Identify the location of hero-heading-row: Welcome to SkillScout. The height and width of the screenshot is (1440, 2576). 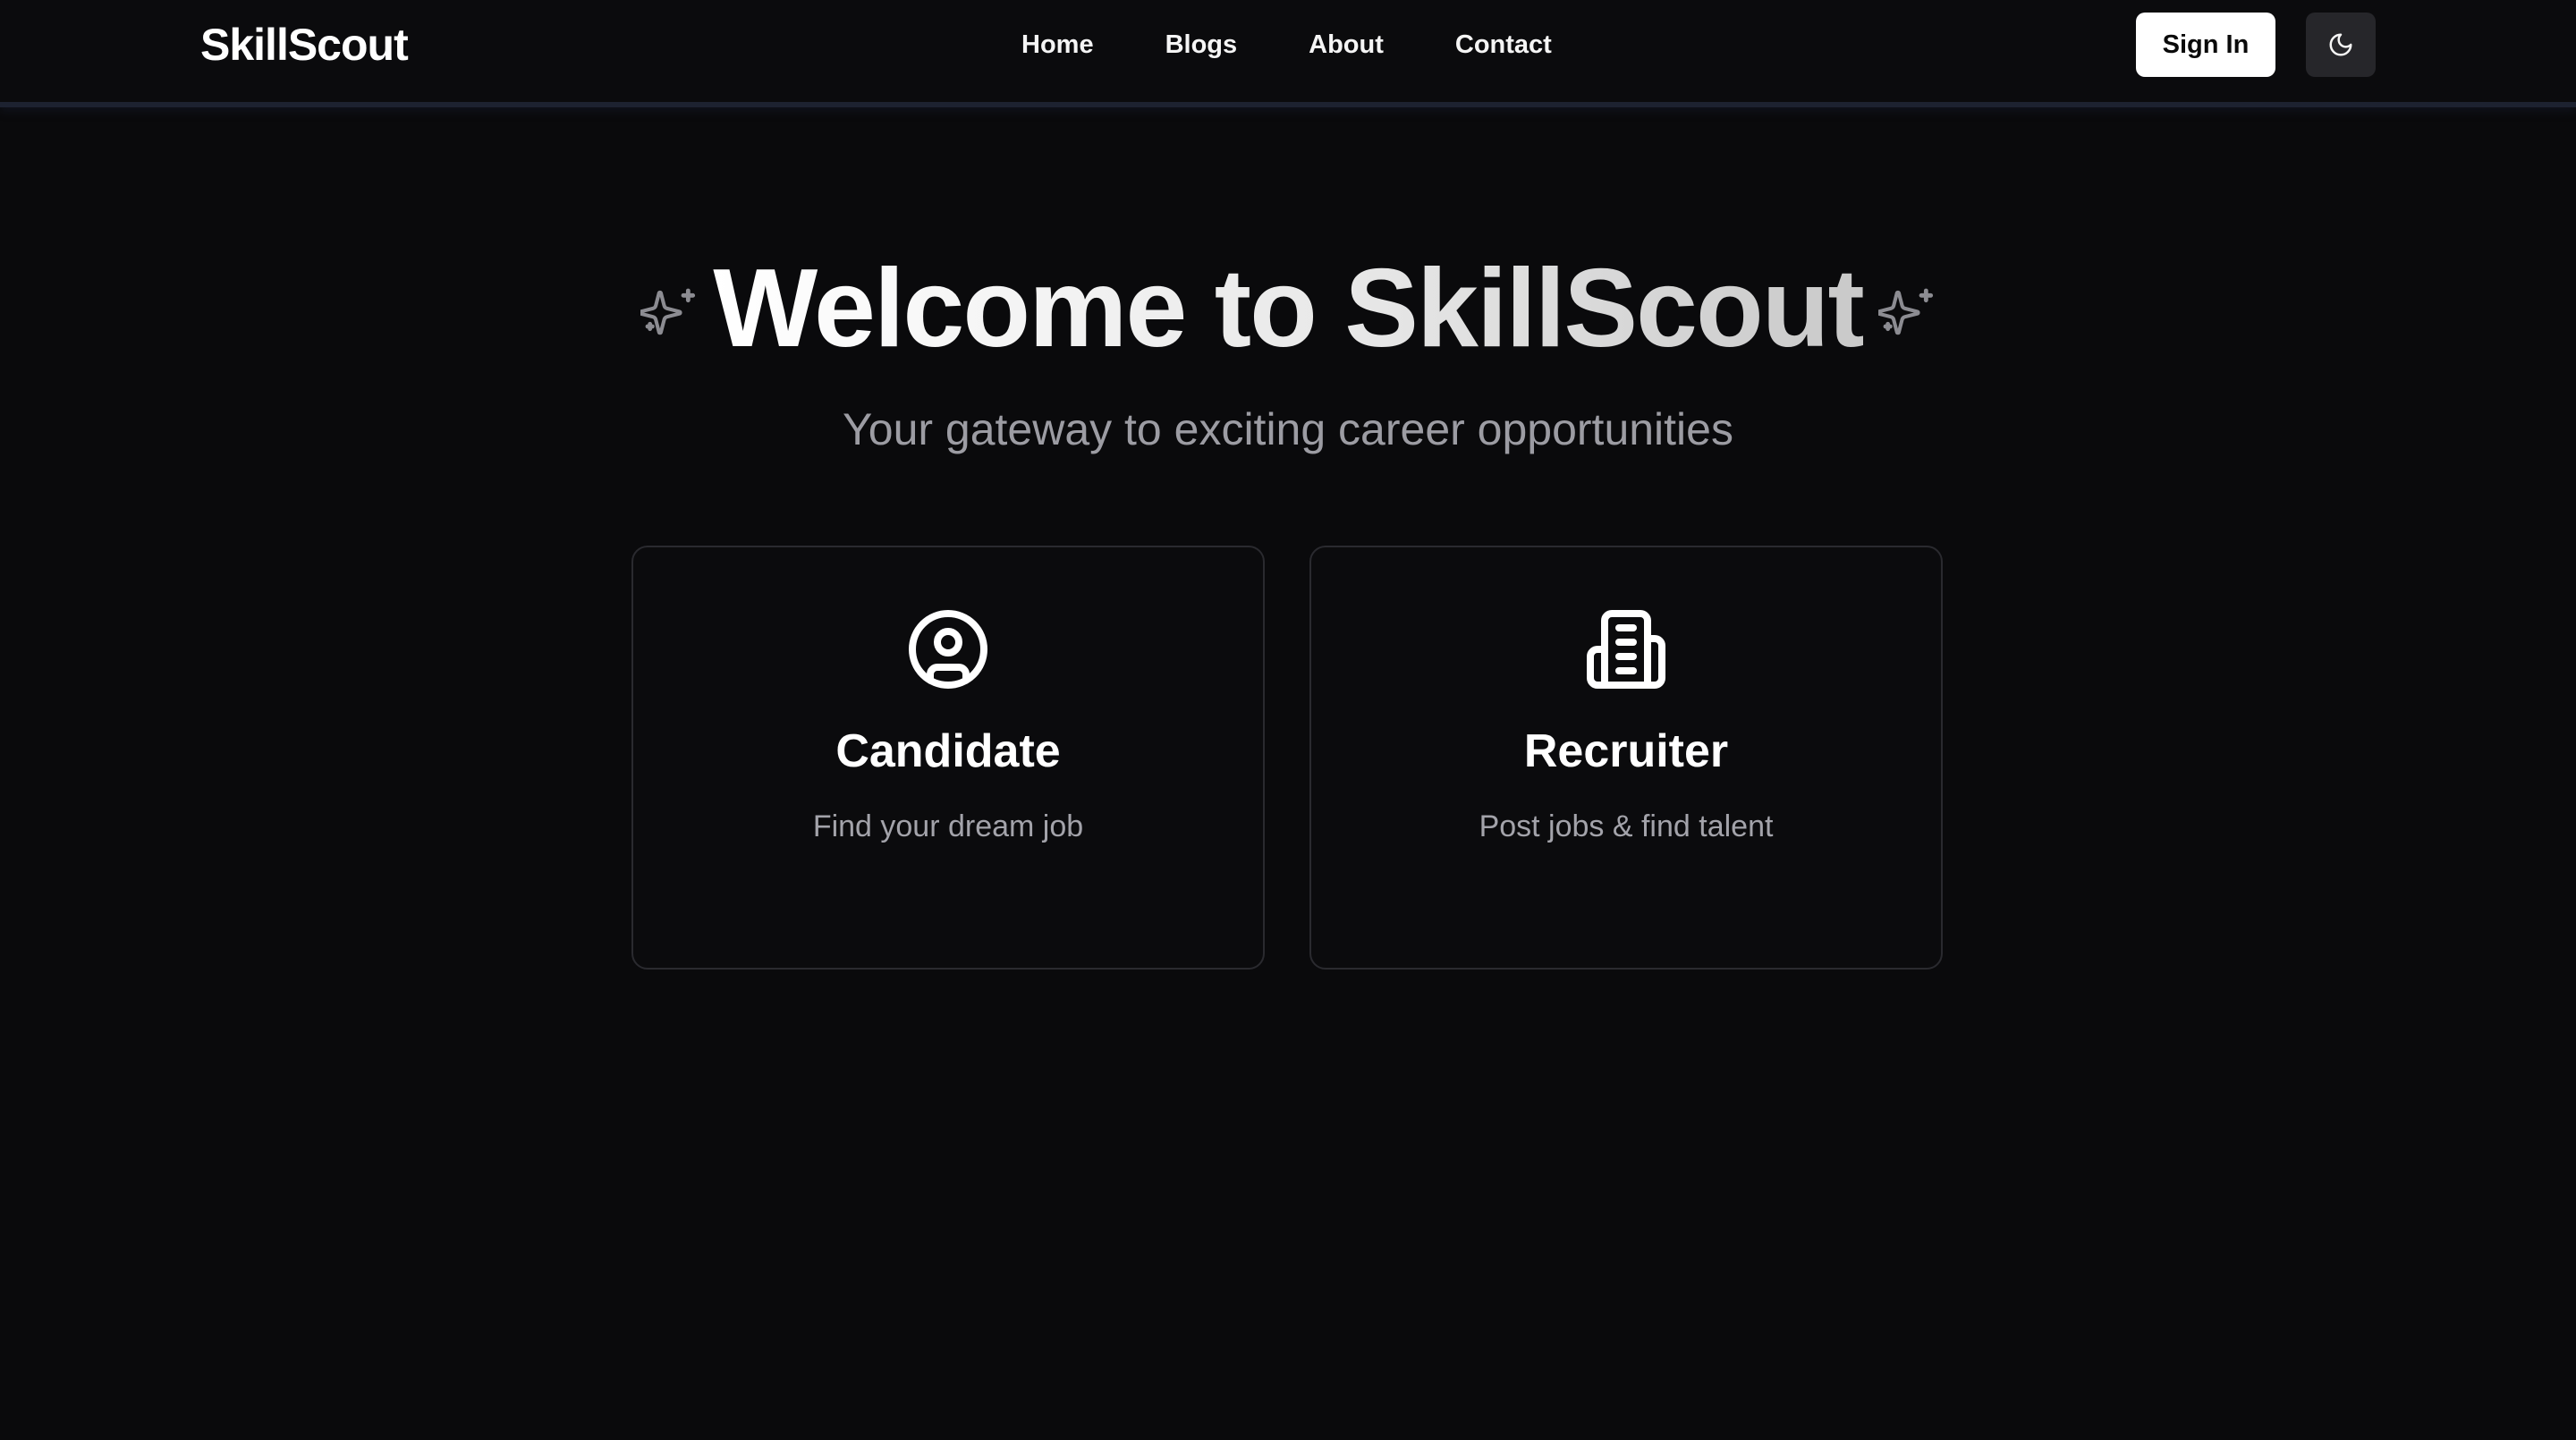
(1288, 309).